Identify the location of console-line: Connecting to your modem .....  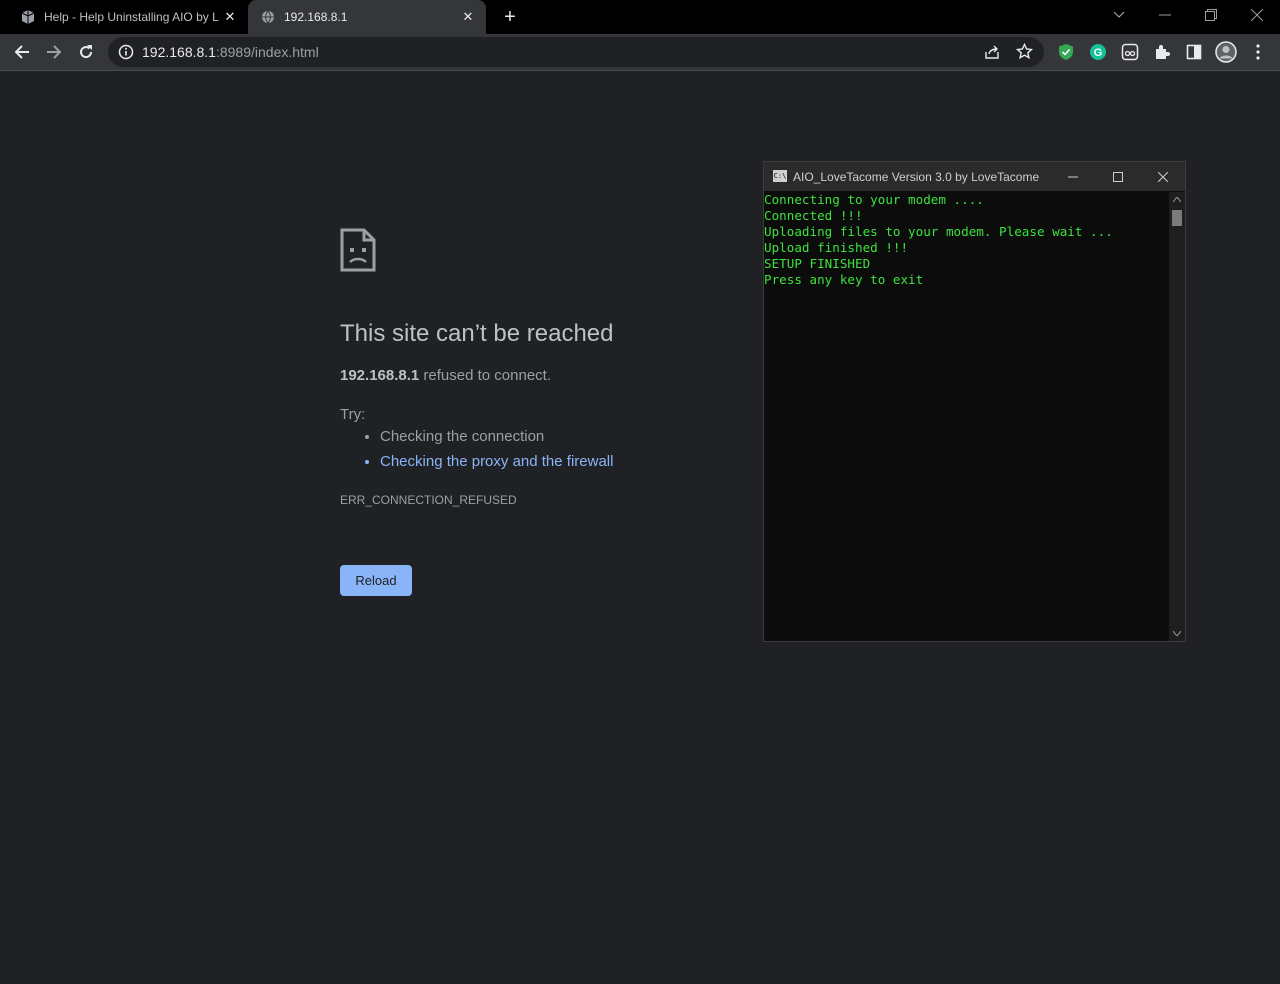
(874, 199).